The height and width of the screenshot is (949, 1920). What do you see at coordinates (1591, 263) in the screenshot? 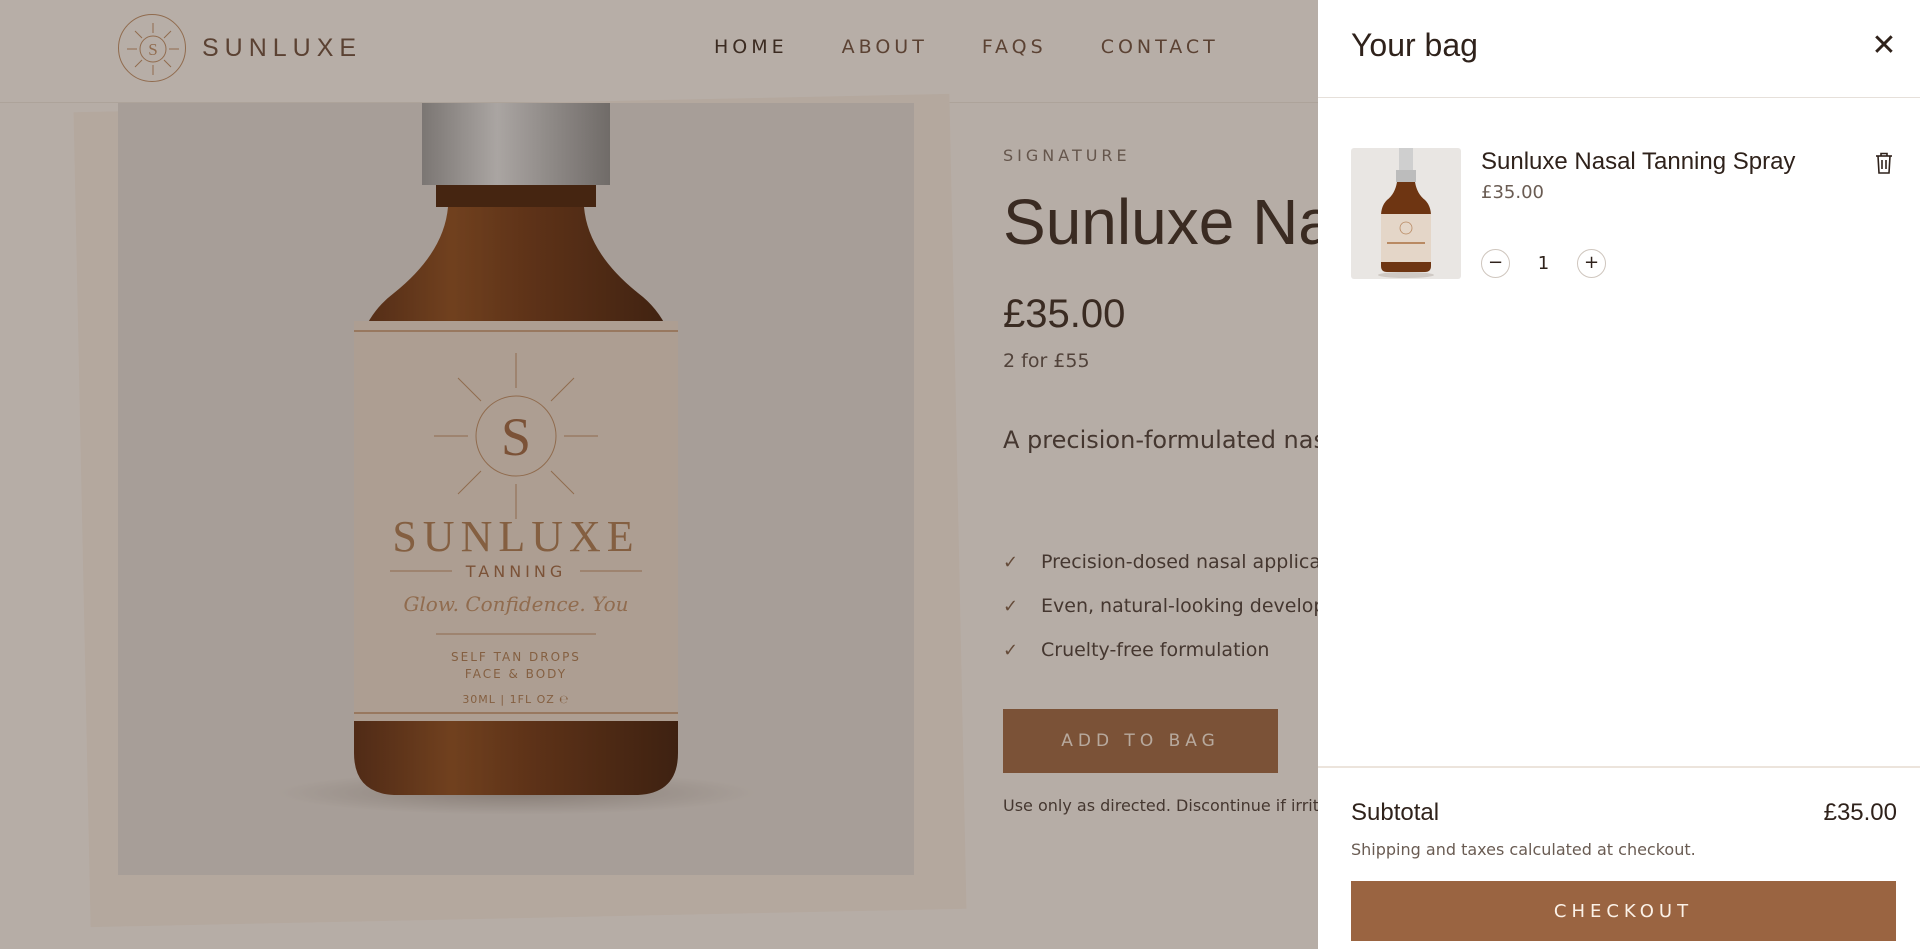
I see `plus-icon: +` at bounding box center [1591, 263].